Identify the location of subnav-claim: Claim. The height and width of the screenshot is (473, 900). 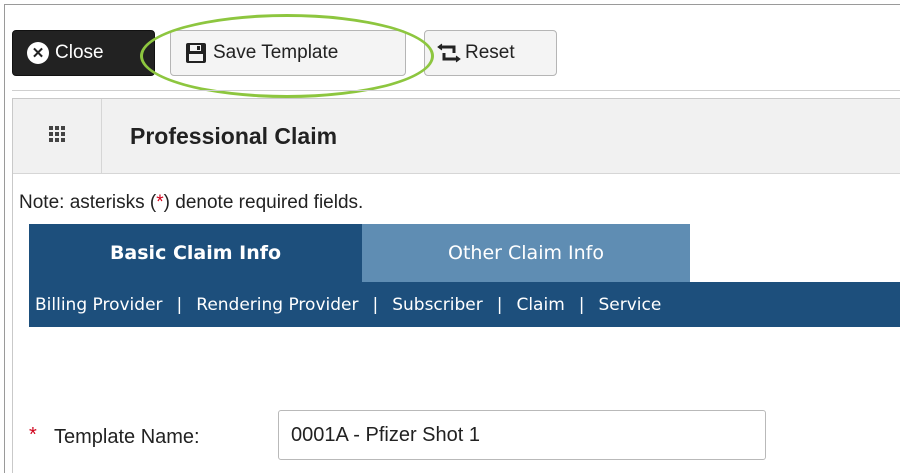
(540, 305).